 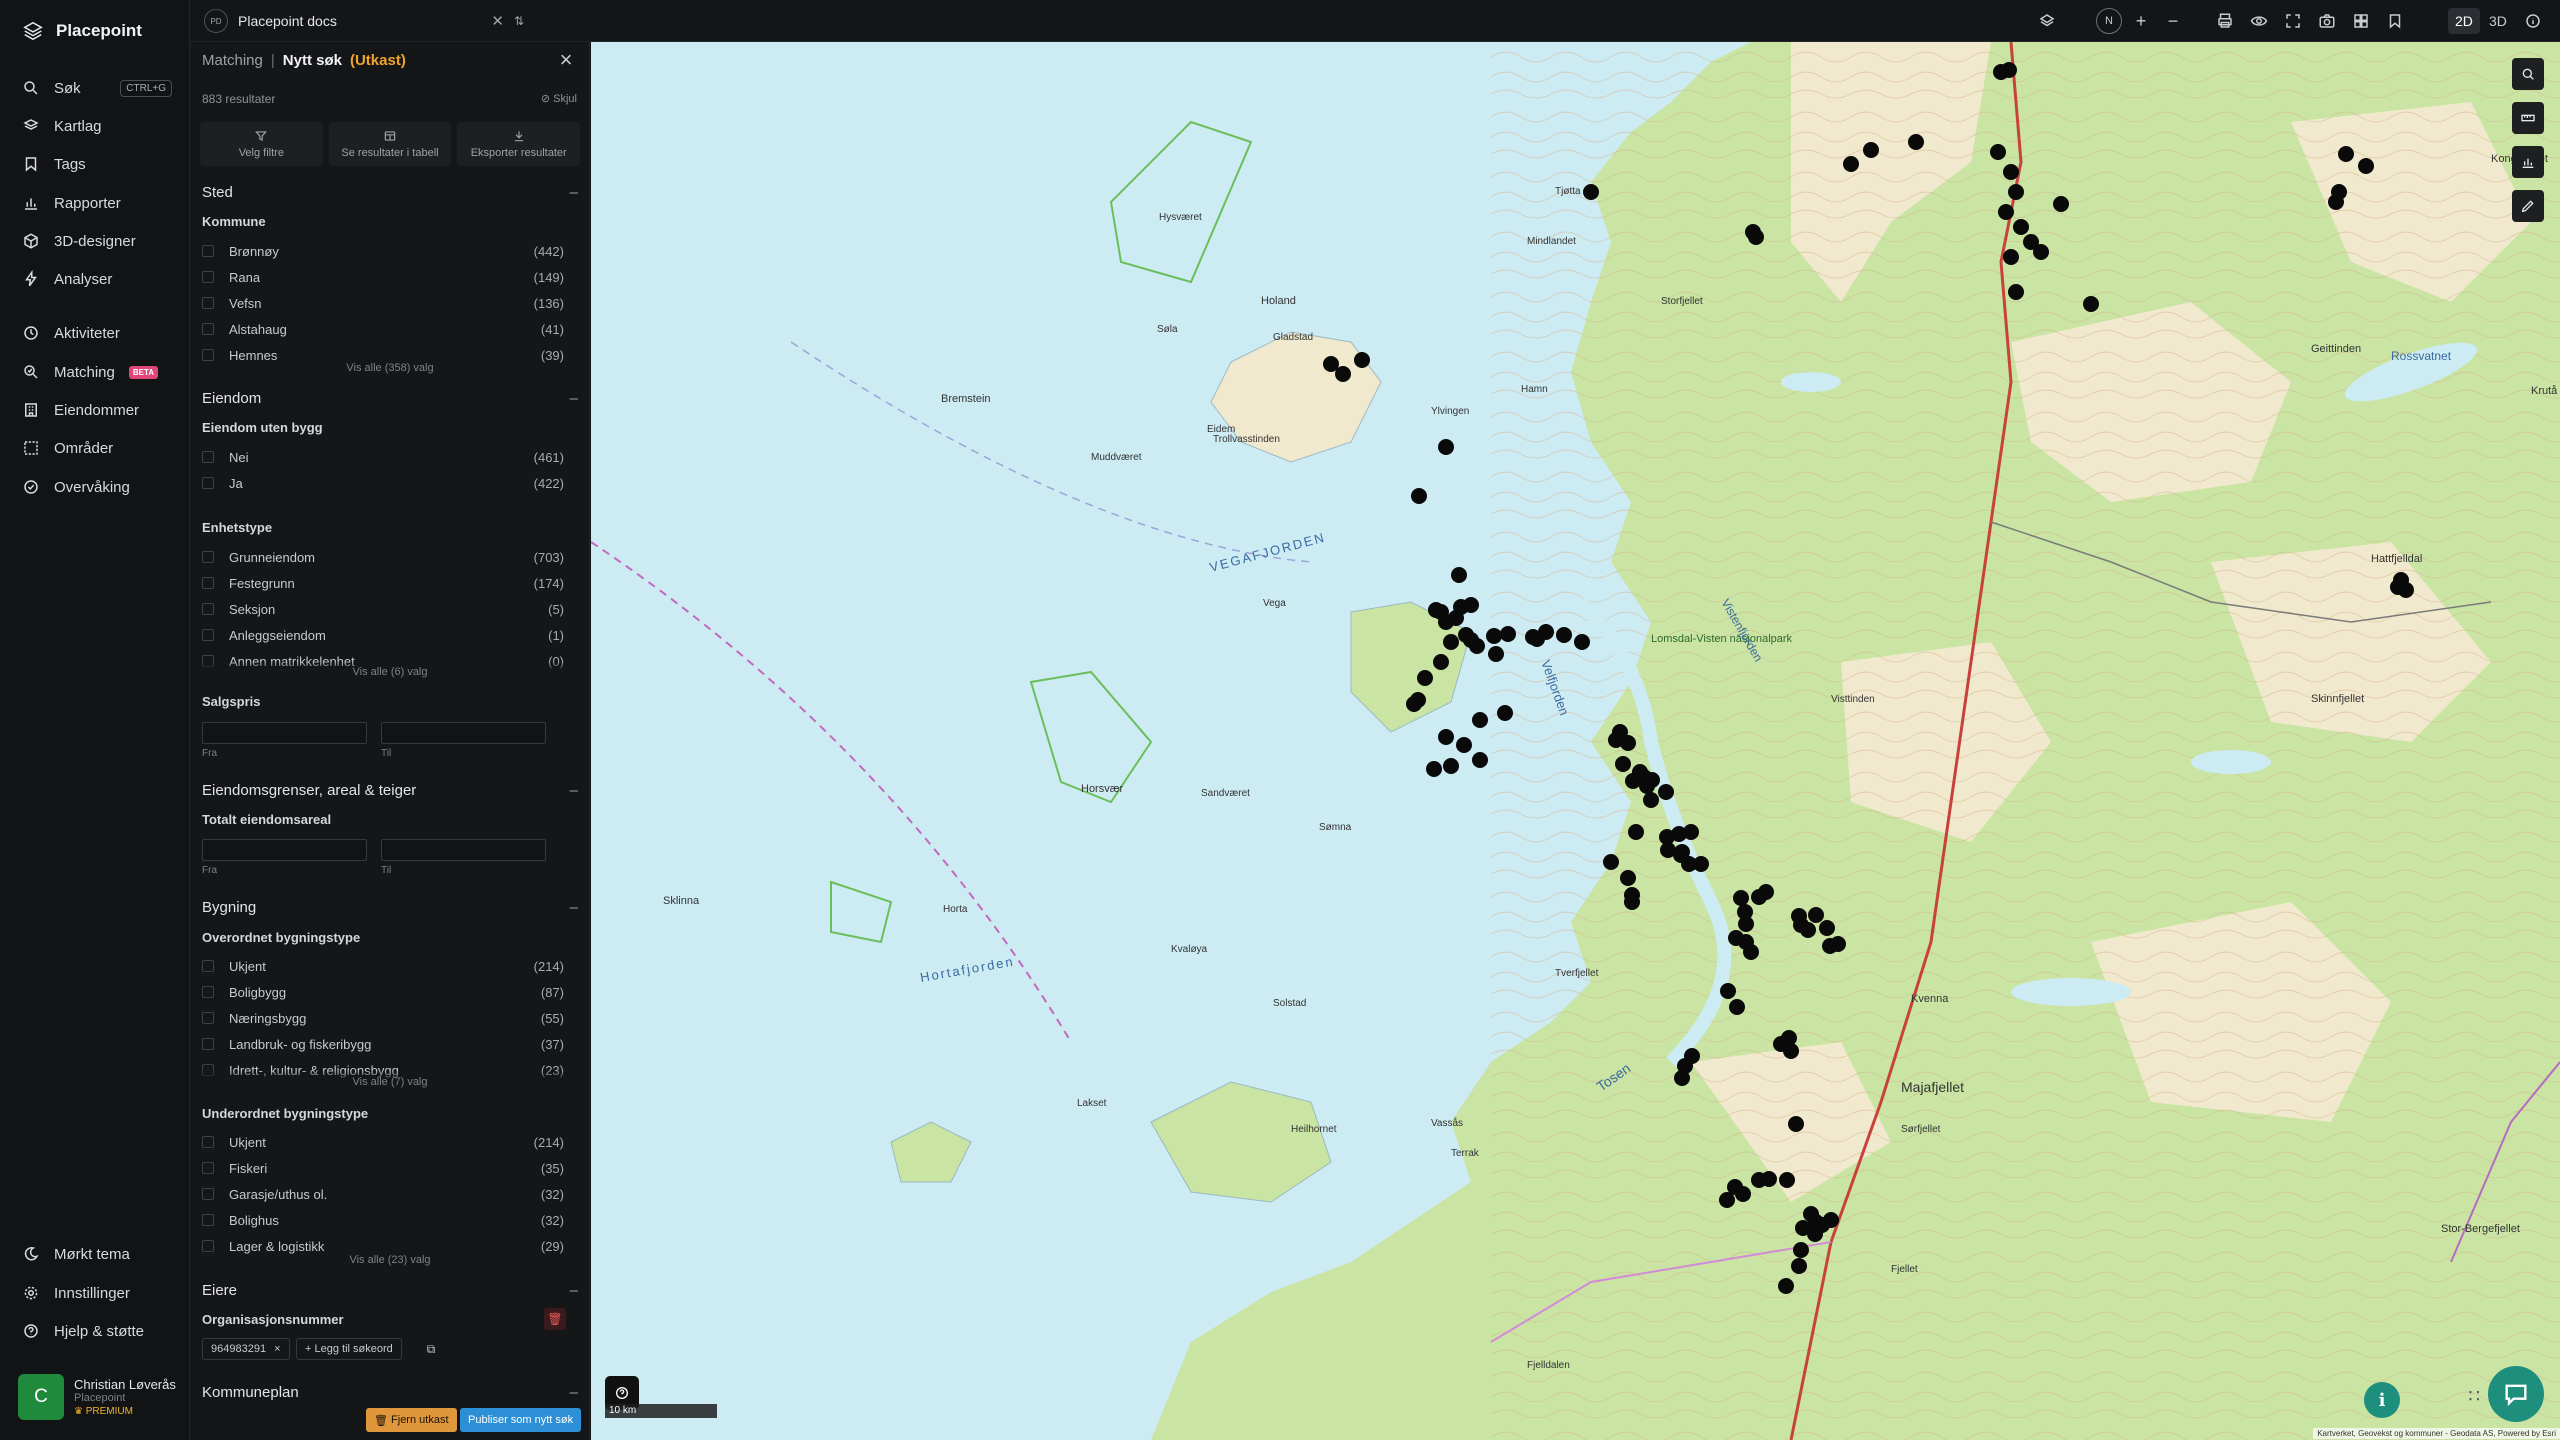 What do you see at coordinates (383, 329) in the screenshot?
I see `filter-option: Alstahaug (41)` at bounding box center [383, 329].